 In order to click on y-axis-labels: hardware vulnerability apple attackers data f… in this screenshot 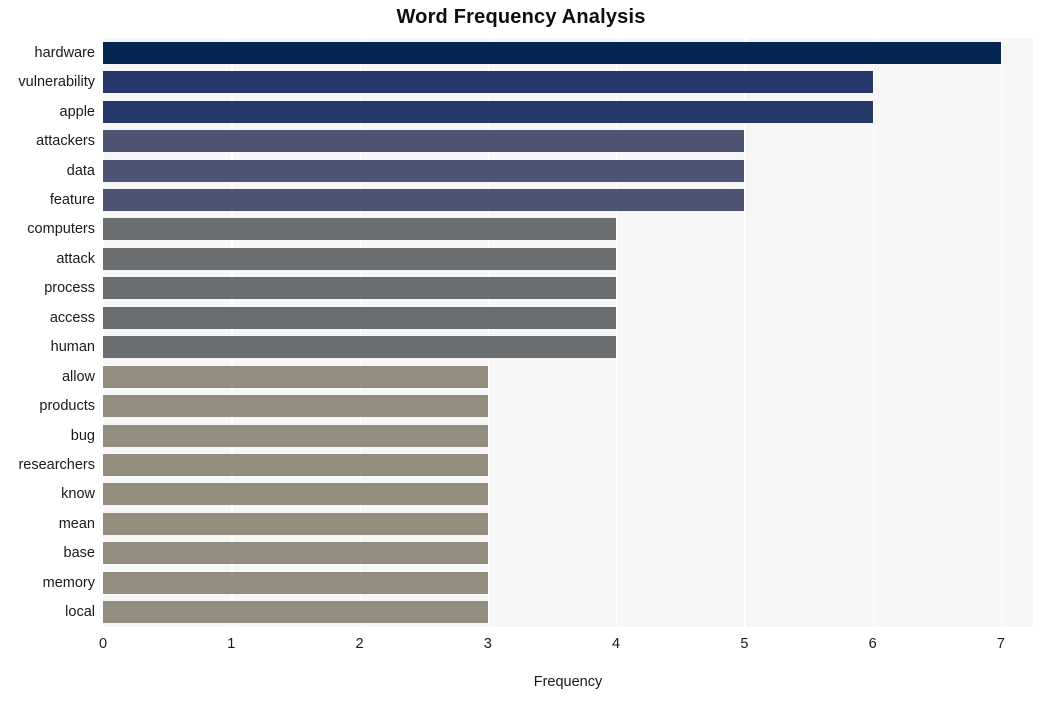, I will do `click(47, 332)`.